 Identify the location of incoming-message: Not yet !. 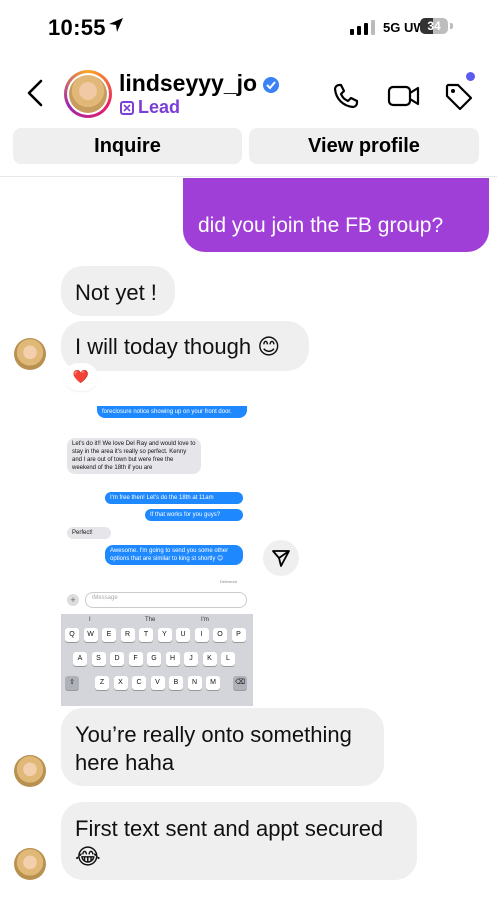
(118, 291).